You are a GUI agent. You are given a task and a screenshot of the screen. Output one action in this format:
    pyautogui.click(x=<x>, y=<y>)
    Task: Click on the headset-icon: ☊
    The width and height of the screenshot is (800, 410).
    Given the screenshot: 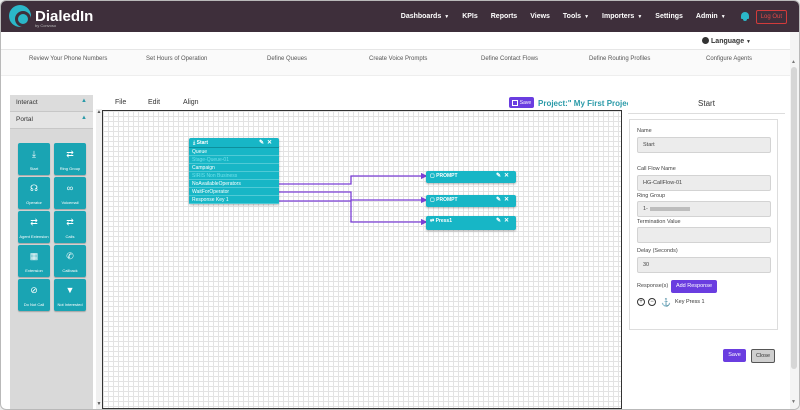 What is the action you would take?
    pyautogui.click(x=34, y=188)
    